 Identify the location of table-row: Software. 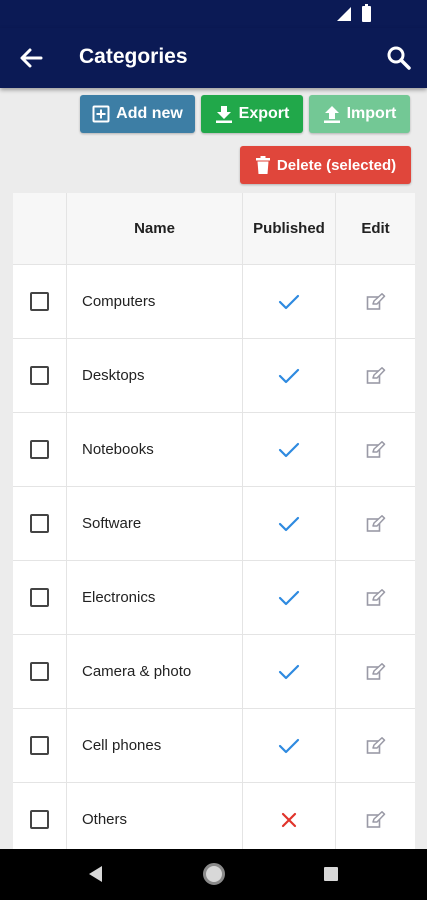
(214, 524).